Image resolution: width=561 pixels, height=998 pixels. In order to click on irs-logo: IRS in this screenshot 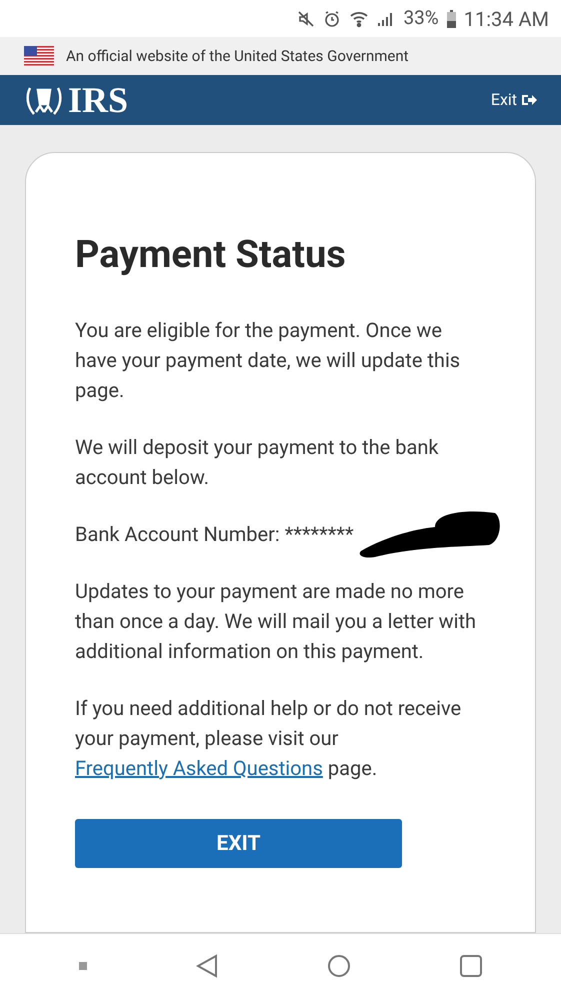, I will do `click(98, 100)`.